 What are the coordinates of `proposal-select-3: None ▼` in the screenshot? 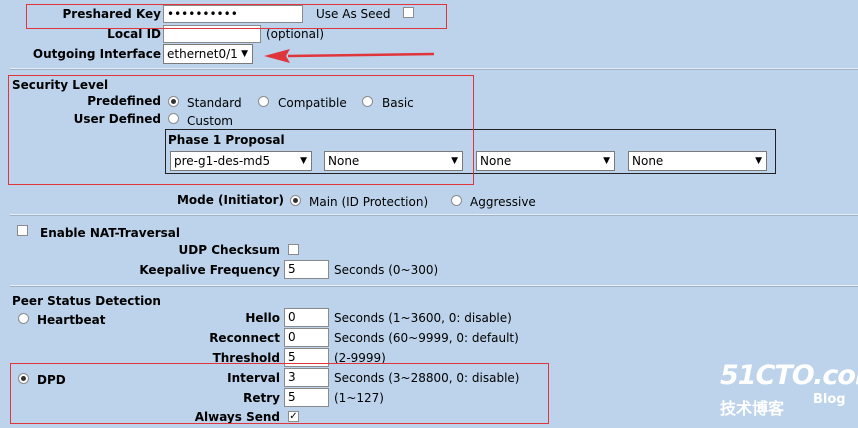 It's located at (545, 161).